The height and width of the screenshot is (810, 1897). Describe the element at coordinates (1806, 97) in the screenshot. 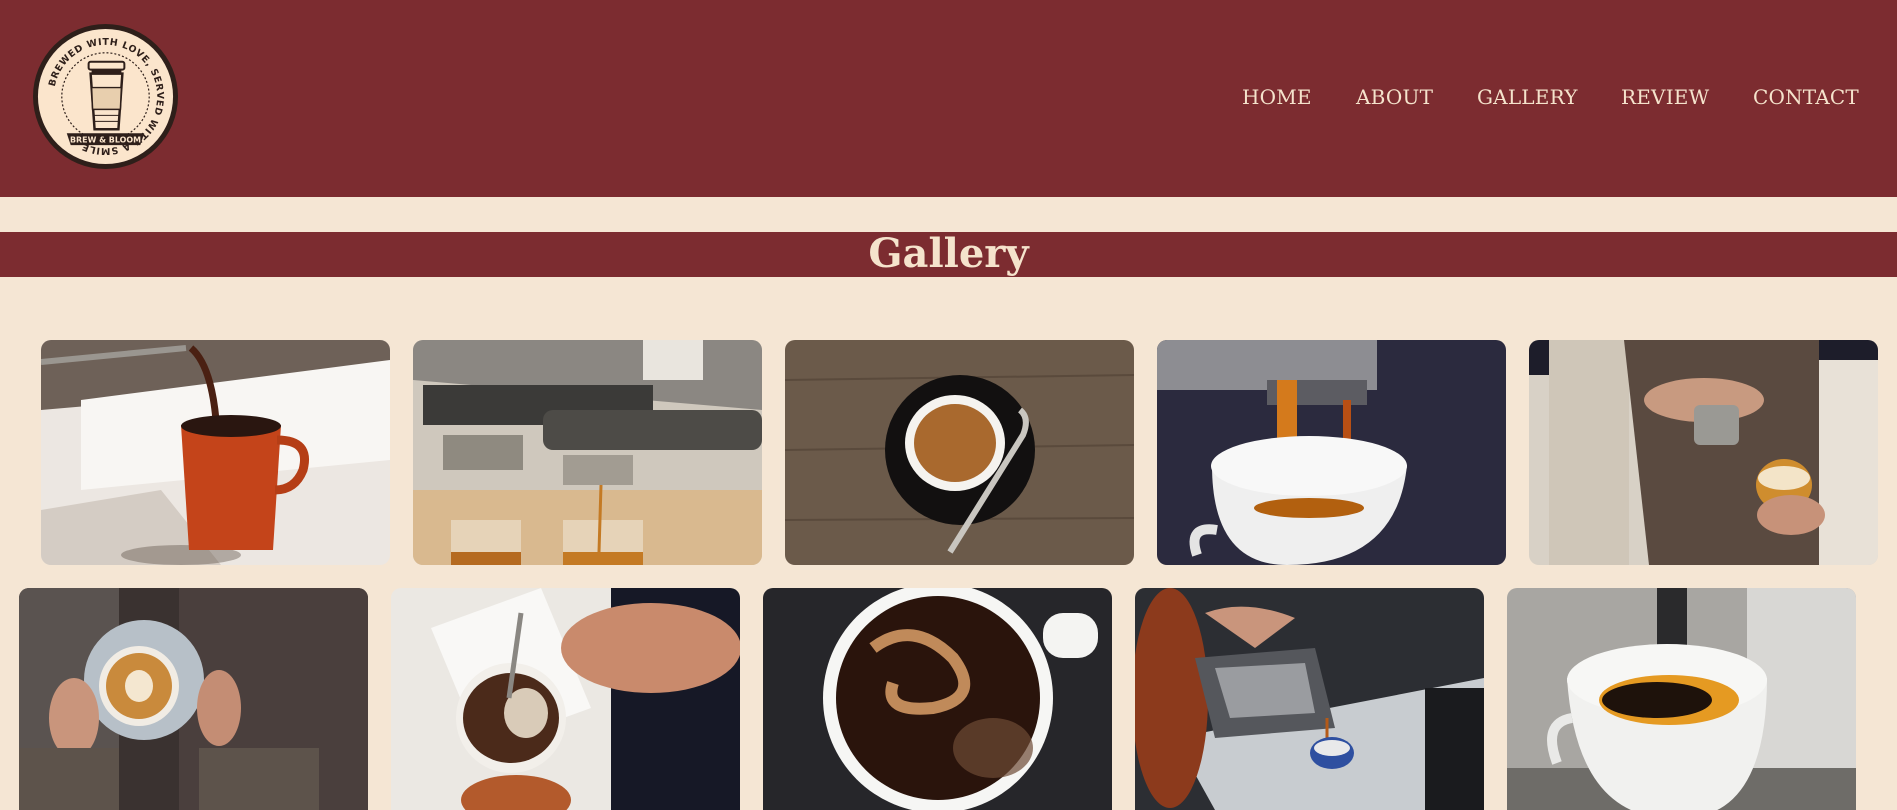

I see `nav-contact: CONTACT` at that location.